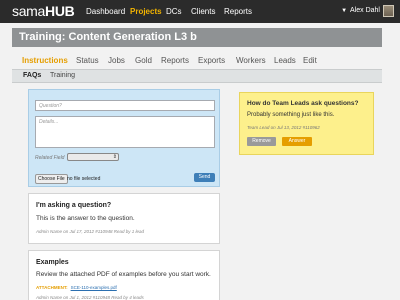 This screenshot has width=400, height=300. What do you see at coordinates (93, 157) in the screenshot?
I see `related-field-select: ⇕` at bounding box center [93, 157].